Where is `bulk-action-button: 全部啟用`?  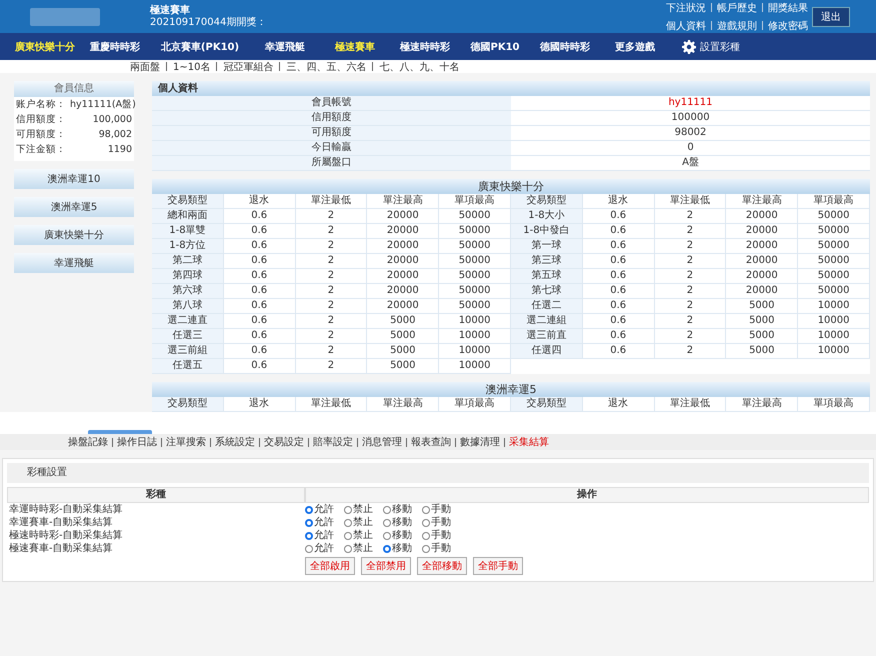
bulk-action-button: 全部啟用 is located at coordinates (330, 566).